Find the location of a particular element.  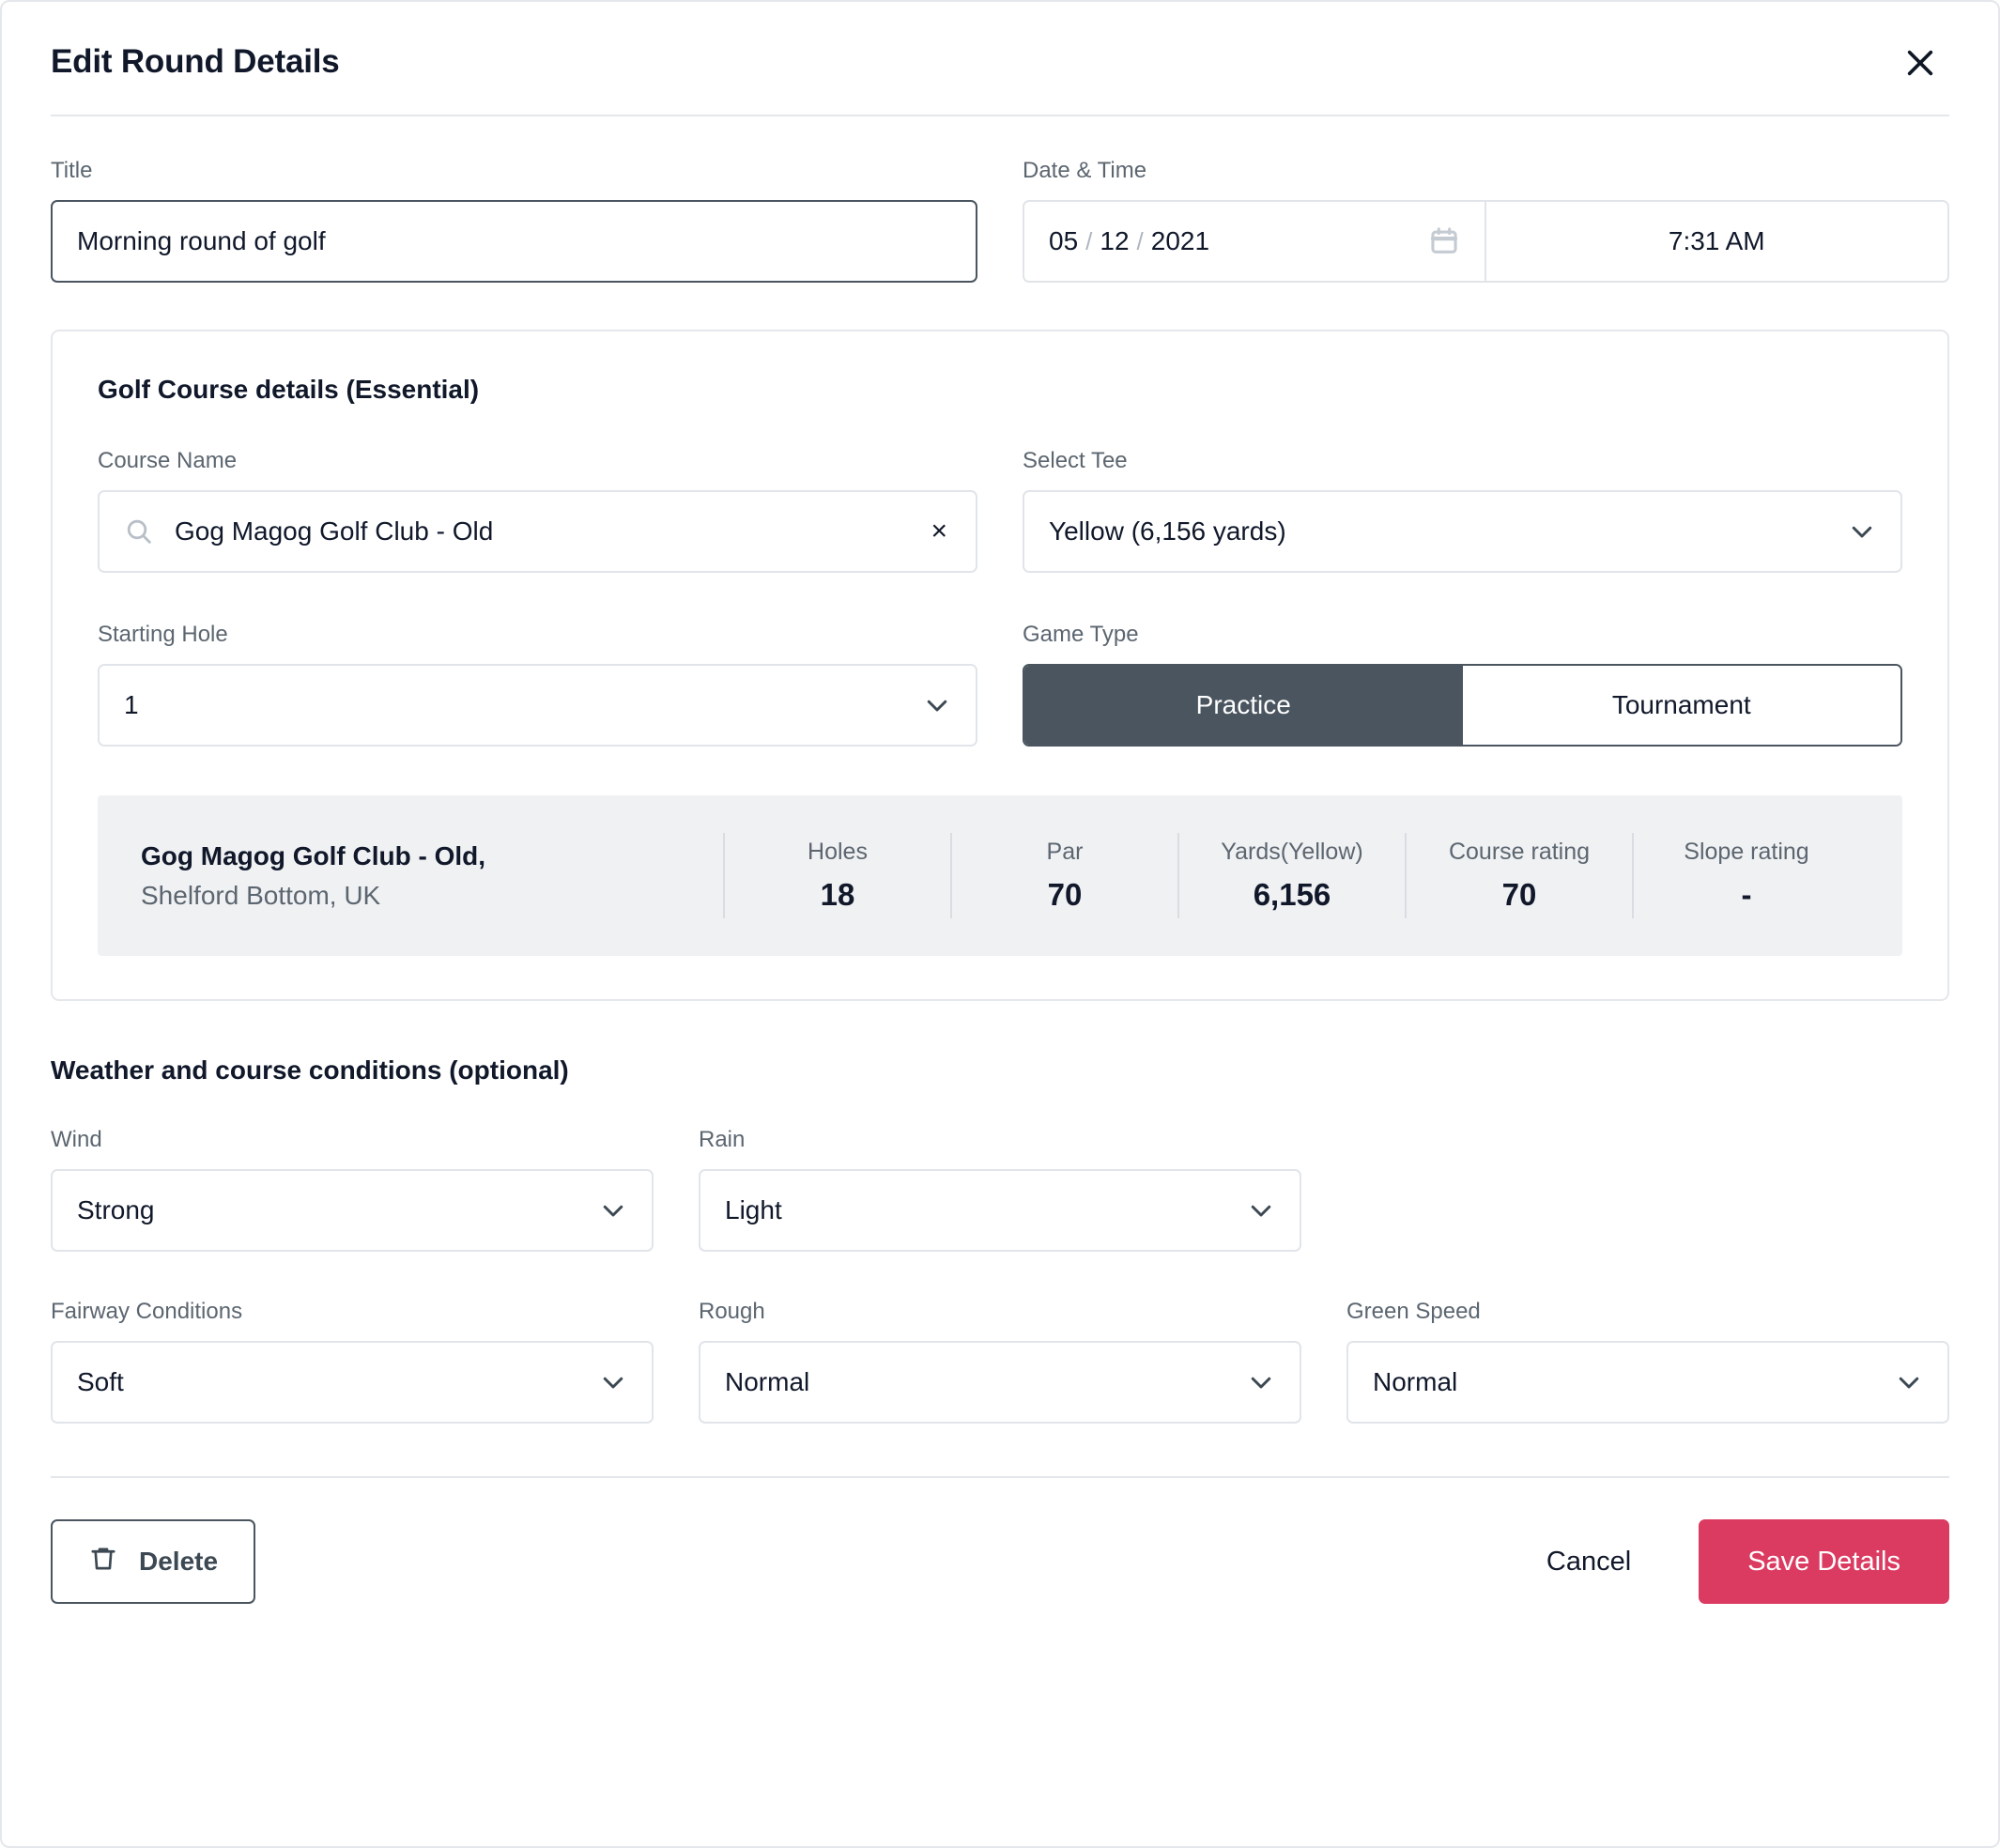

game-type-toggle: Practice Tournament is located at coordinates (1462, 705).